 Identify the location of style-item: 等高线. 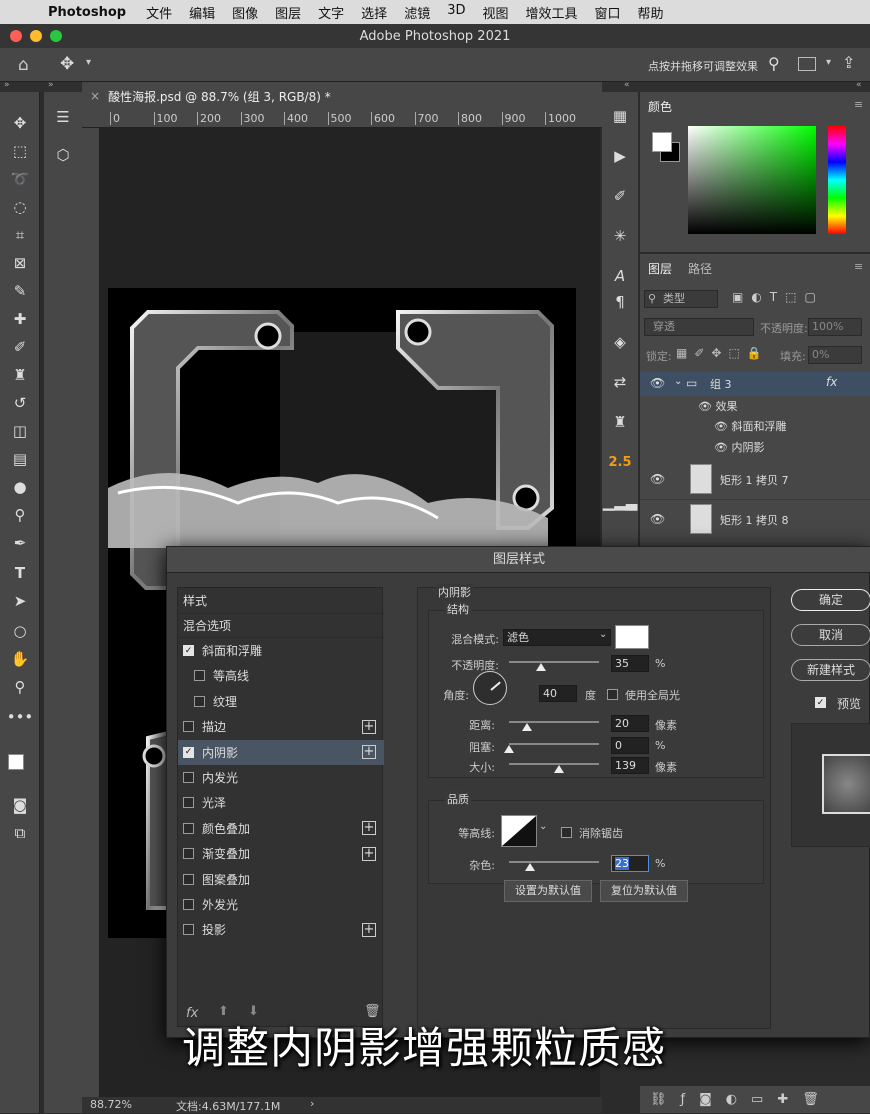
(281, 675).